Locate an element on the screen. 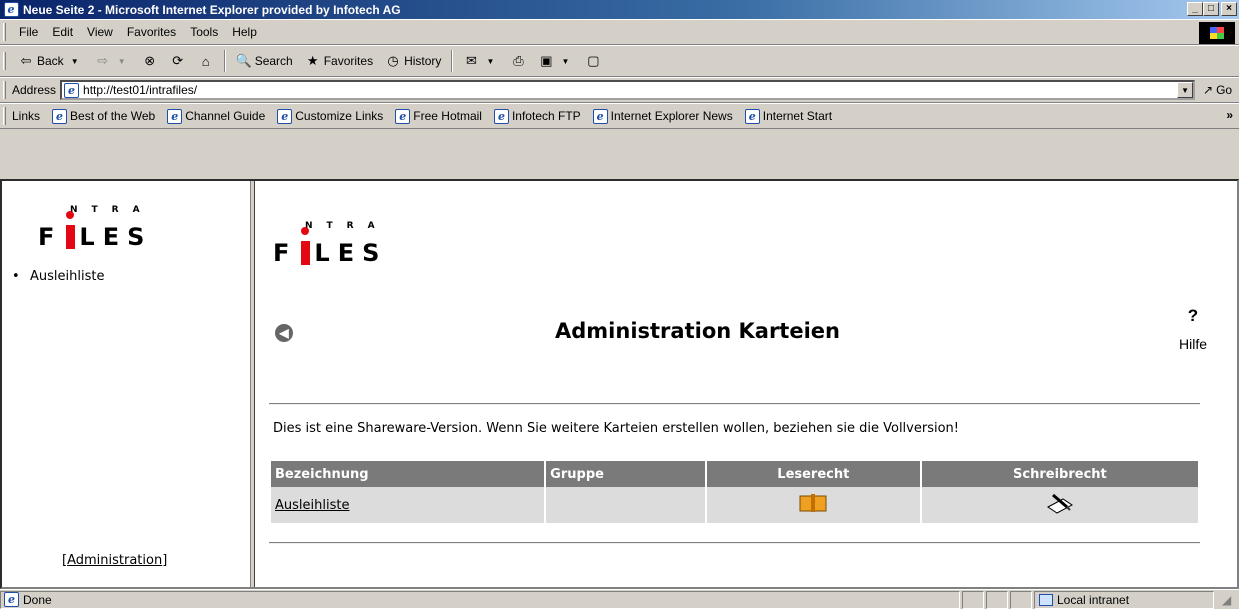 The image size is (1239, 609). mail-icon: ✉ is located at coordinates (471, 60).